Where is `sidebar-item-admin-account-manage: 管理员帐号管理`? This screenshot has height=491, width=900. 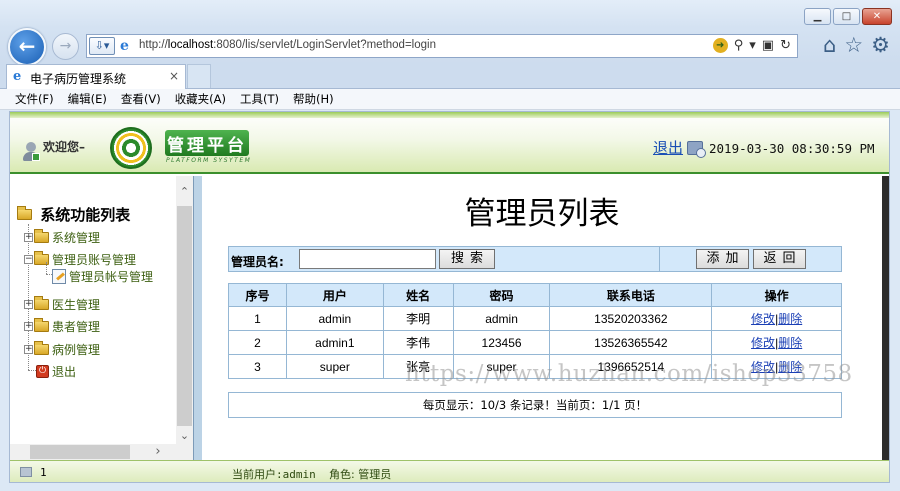 sidebar-item-admin-account-manage: 管理员帐号管理 is located at coordinates (102, 276).